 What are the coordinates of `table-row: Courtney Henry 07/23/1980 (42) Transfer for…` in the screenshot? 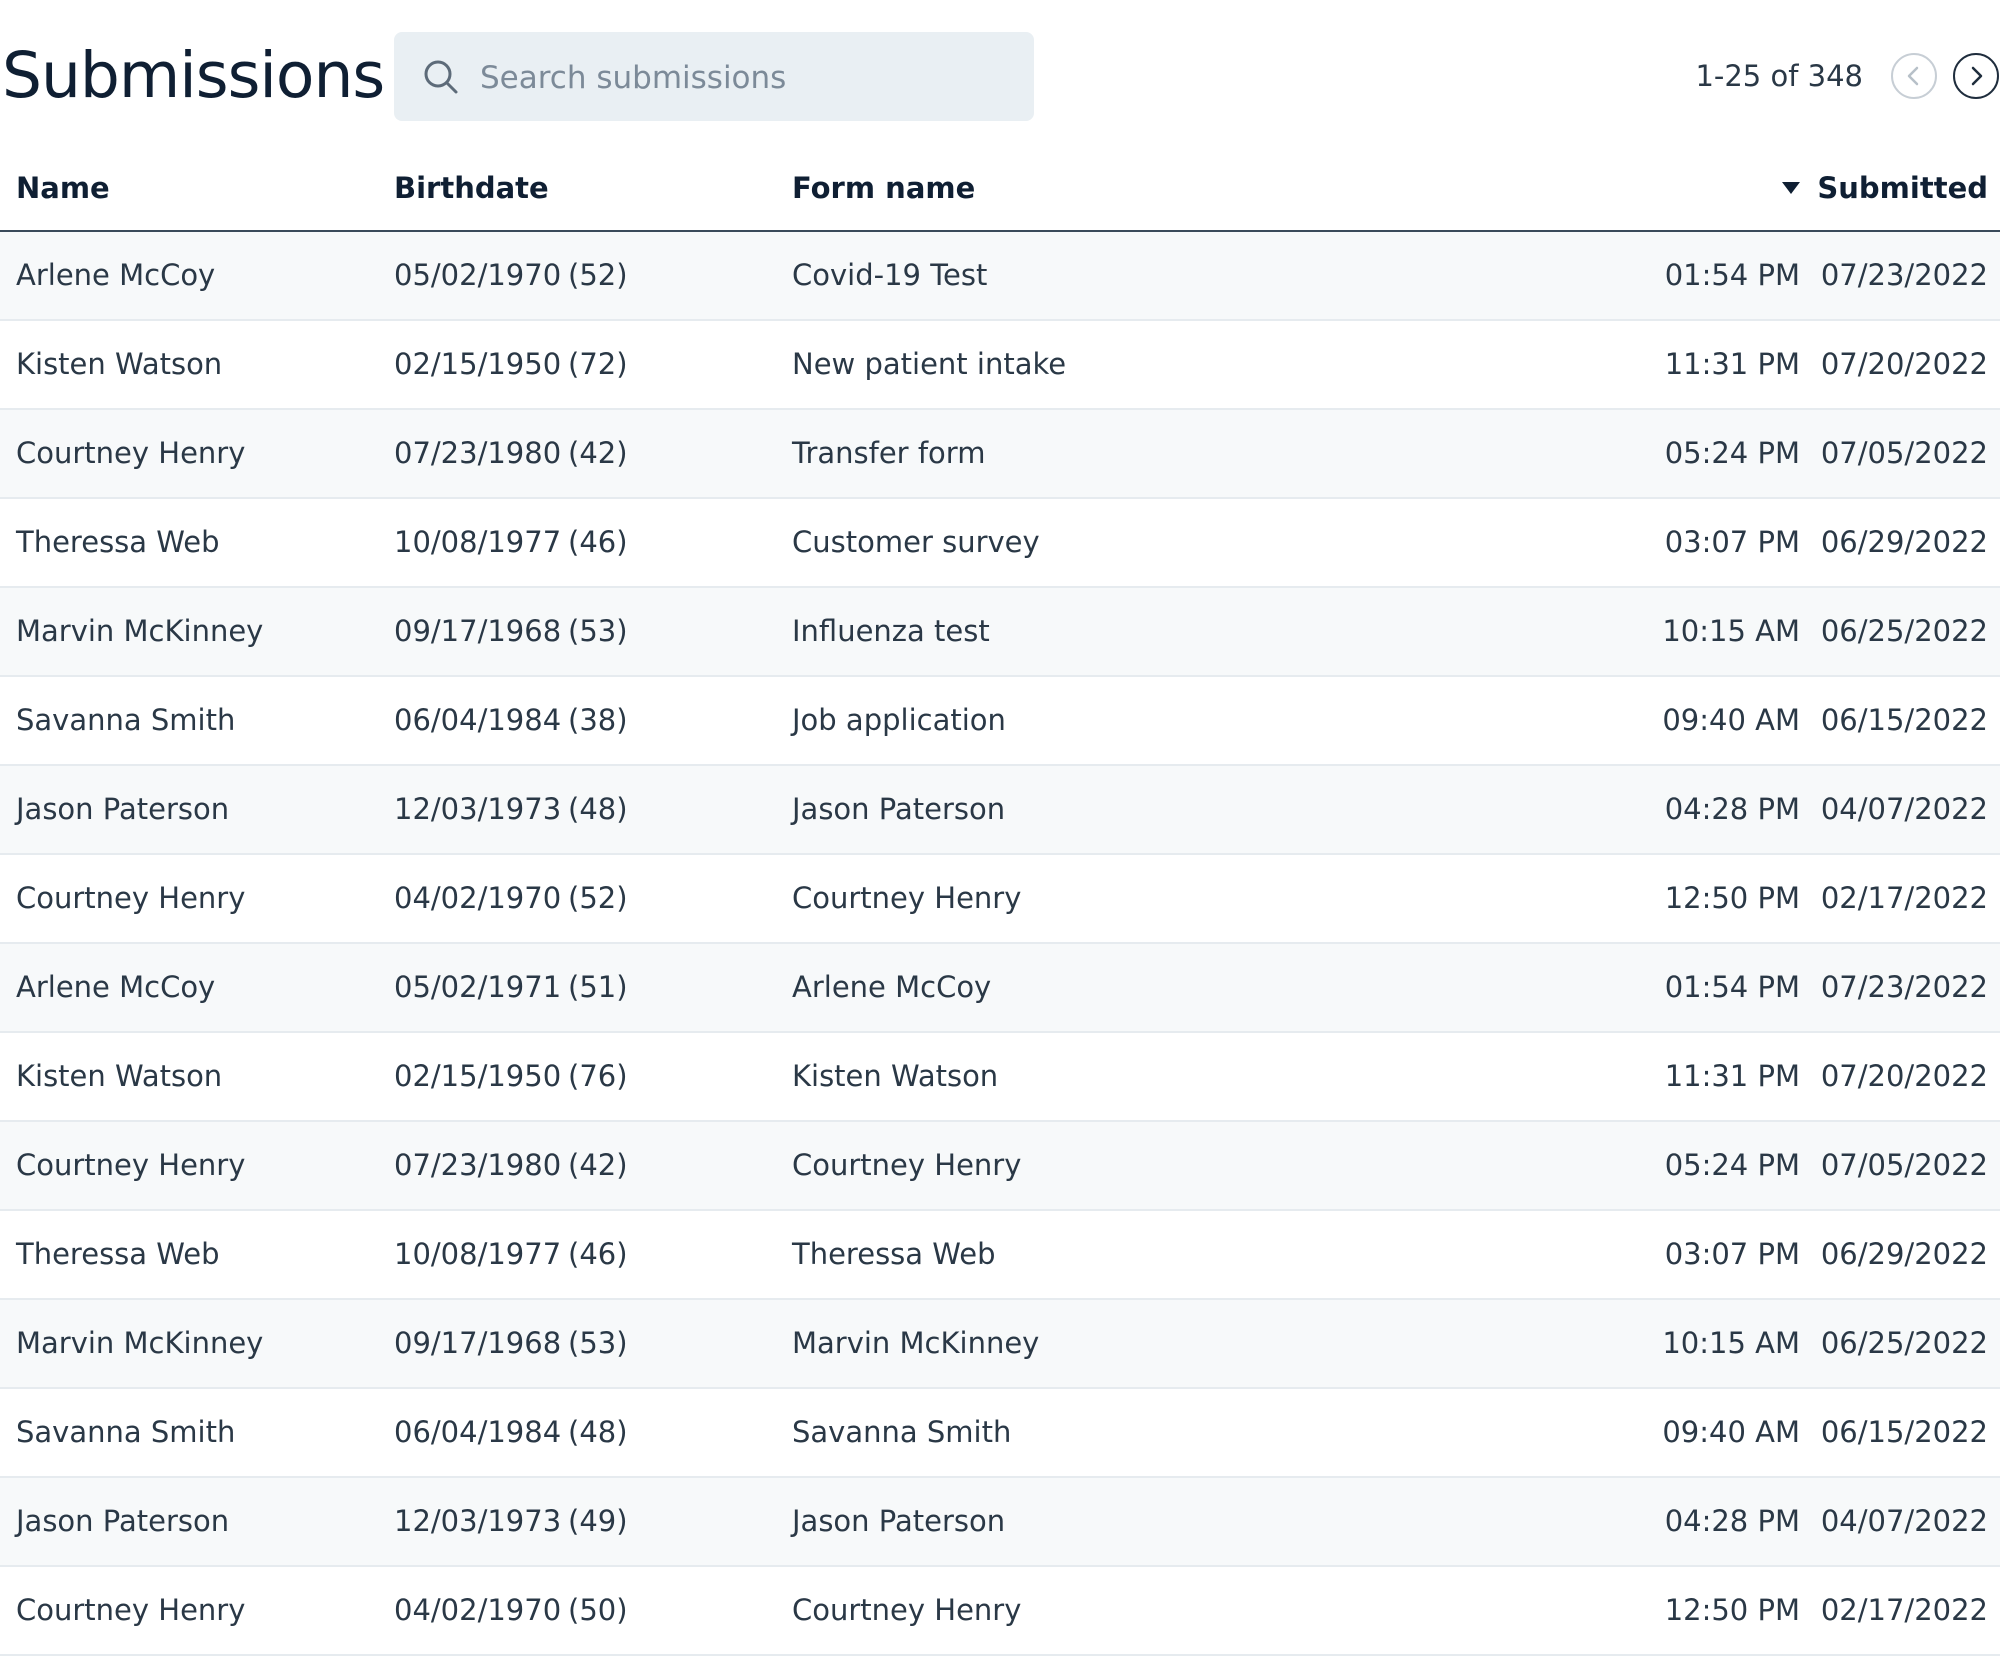 It's located at (1000, 454).